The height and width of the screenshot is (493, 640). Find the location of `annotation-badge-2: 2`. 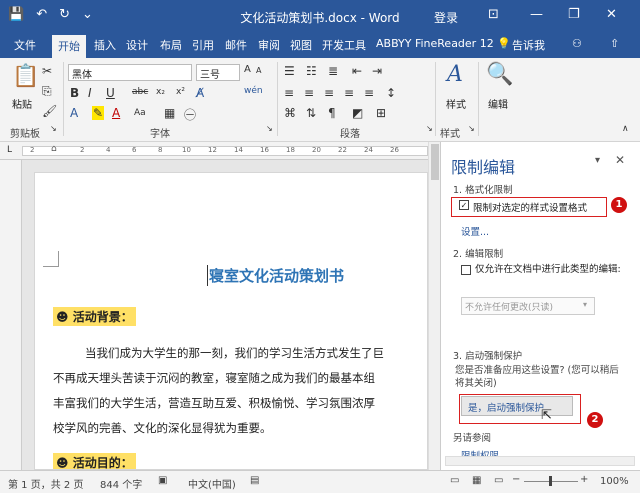

annotation-badge-2: 2 is located at coordinates (595, 420).